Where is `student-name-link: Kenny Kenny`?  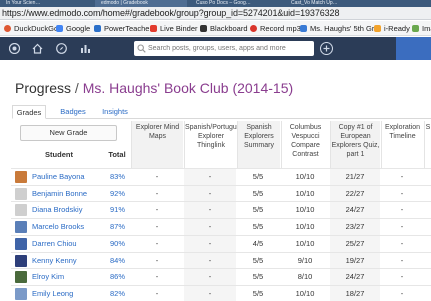 student-name-link: Kenny Kenny is located at coordinates (54, 260).